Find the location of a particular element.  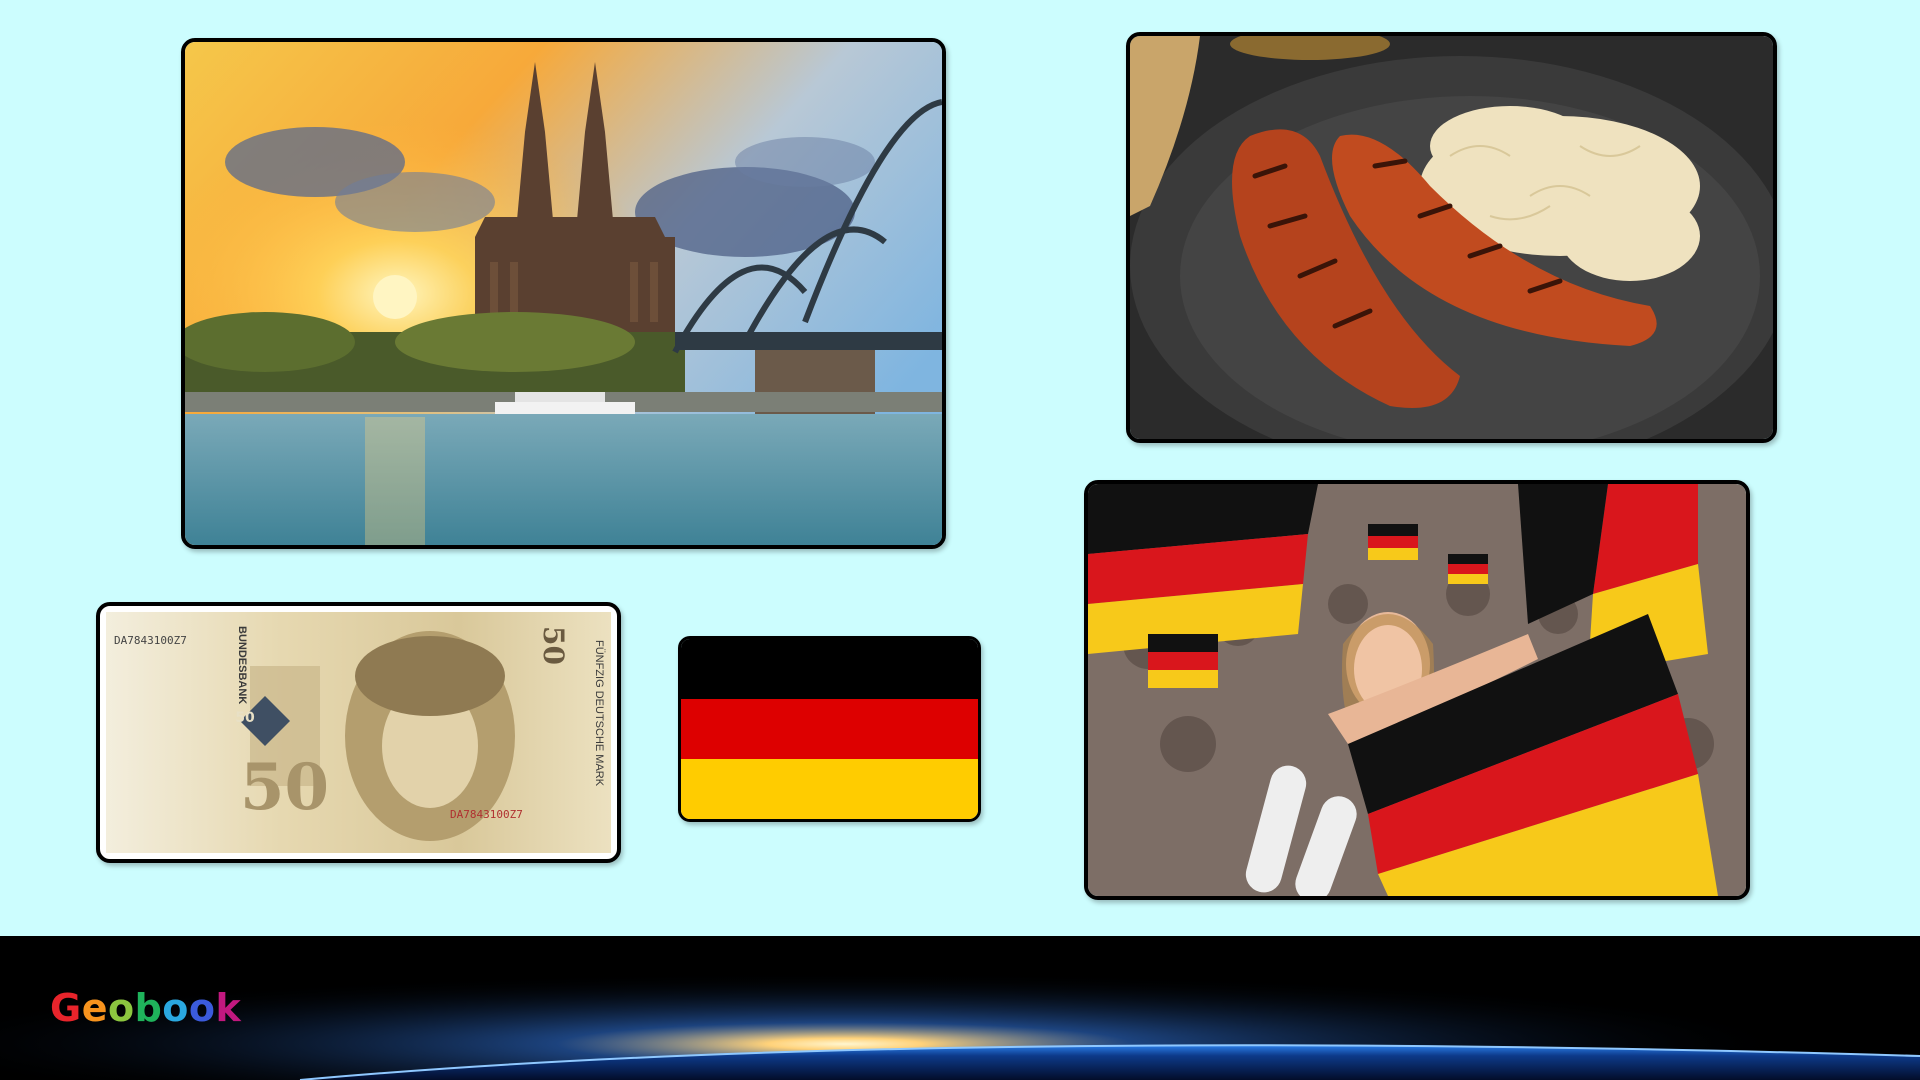

banknote-serial-bottom: DA7843100Z7 is located at coordinates (486, 814).